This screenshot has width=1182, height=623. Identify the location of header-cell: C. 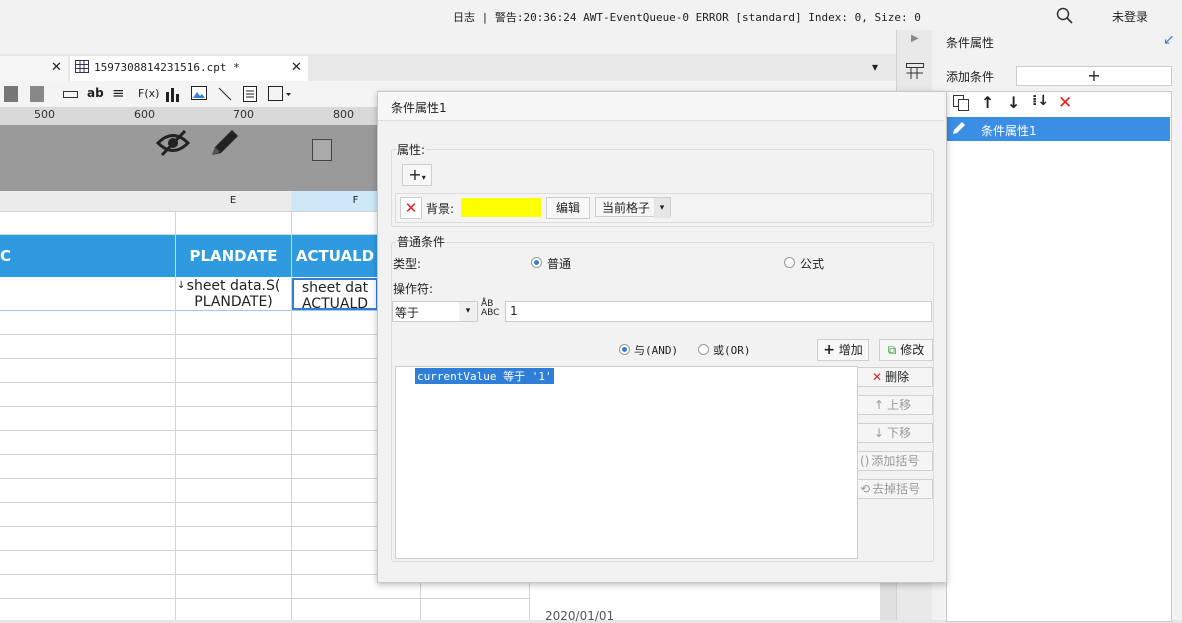
(87, 256).